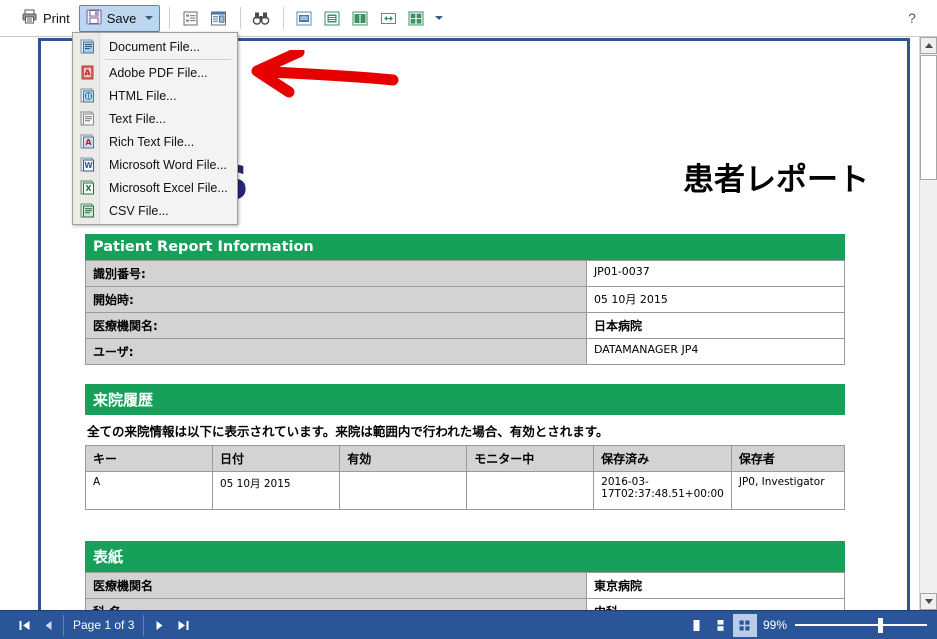 Image resolution: width=937 pixels, height=639 pixels. Describe the element at coordinates (530, 490) in the screenshot. I see `cell-monitoring` at that location.